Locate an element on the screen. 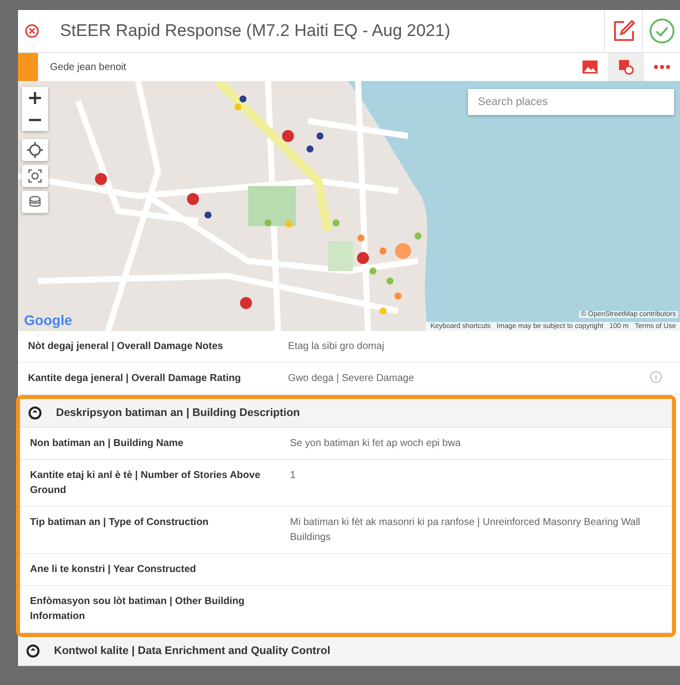 This screenshot has height=685, width=680. image-icon is located at coordinates (590, 67).